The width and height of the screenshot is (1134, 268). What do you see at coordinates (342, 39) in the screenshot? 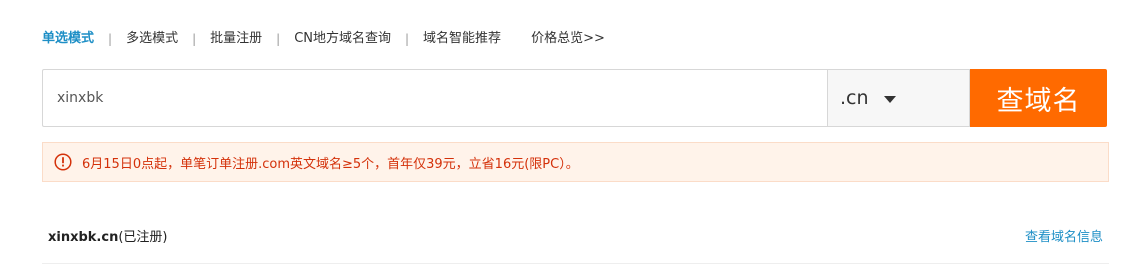
I see `tab-cn-regional-query: CN地方域名查询` at bounding box center [342, 39].